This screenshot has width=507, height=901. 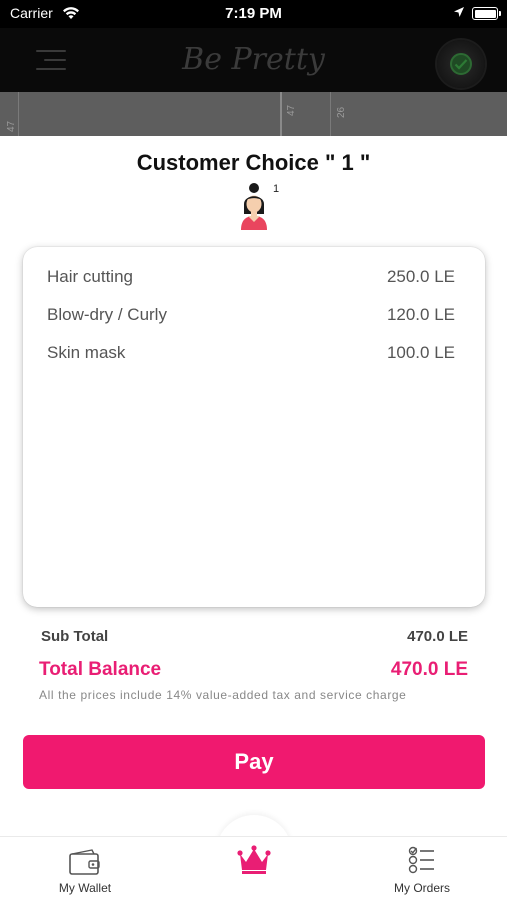 What do you see at coordinates (253, 162) in the screenshot?
I see `page-title: Customer Choice " 1 "` at bounding box center [253, 162].